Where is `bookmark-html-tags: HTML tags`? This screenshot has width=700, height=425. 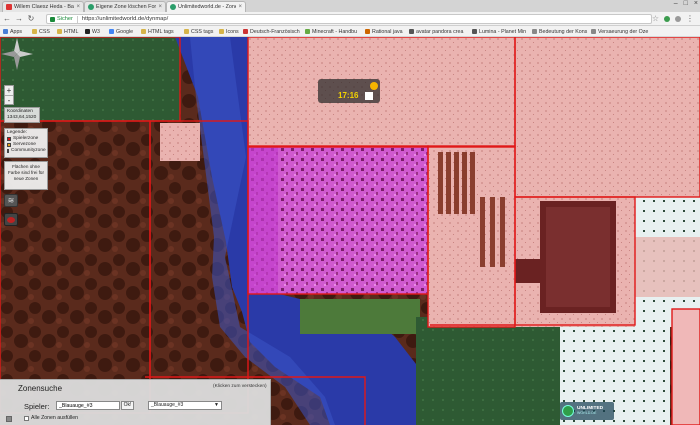
bookmark-html-tags: HTML tags is located at coordinates (157, 31).